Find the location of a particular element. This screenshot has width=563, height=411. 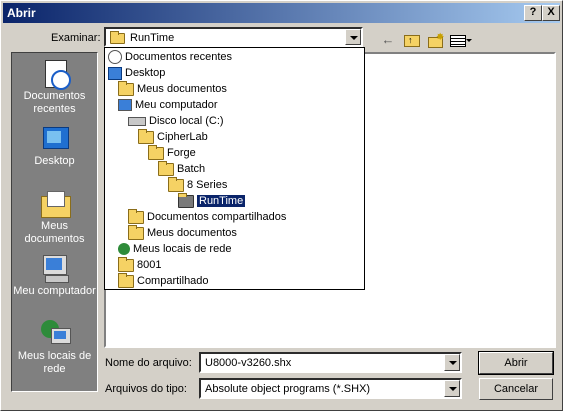

dropdown-item: CipherLab is located at coordinates (173, 136).